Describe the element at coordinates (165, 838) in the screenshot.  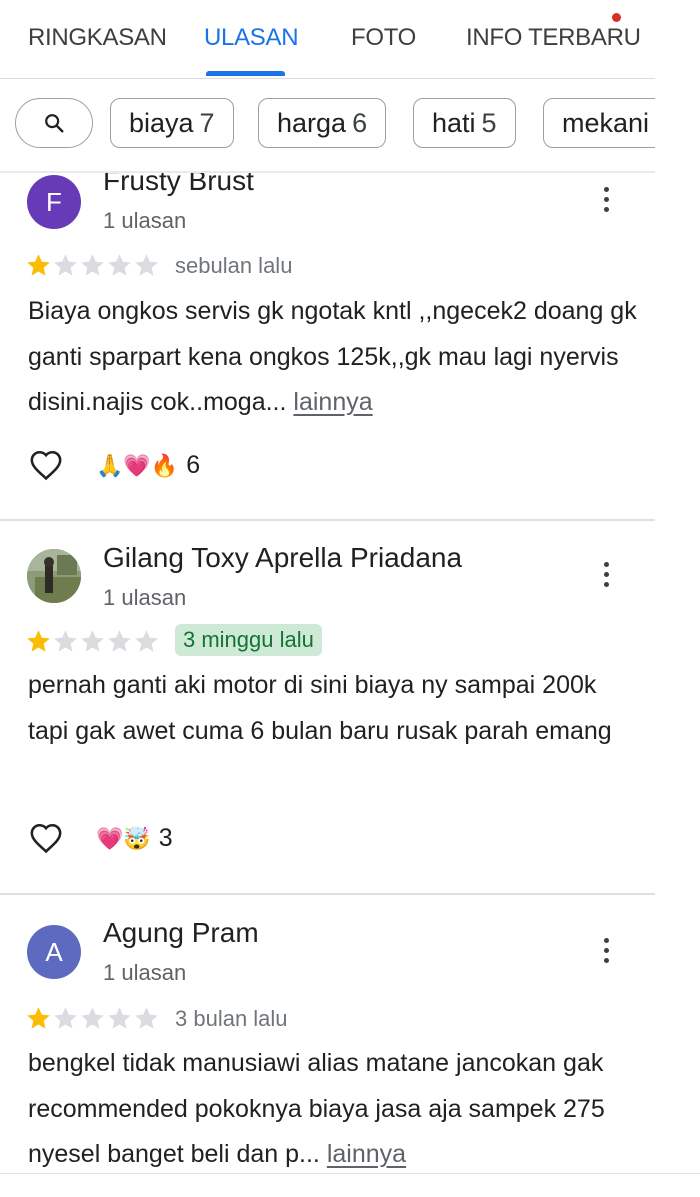
I see `reaction-count: 3` at that location.